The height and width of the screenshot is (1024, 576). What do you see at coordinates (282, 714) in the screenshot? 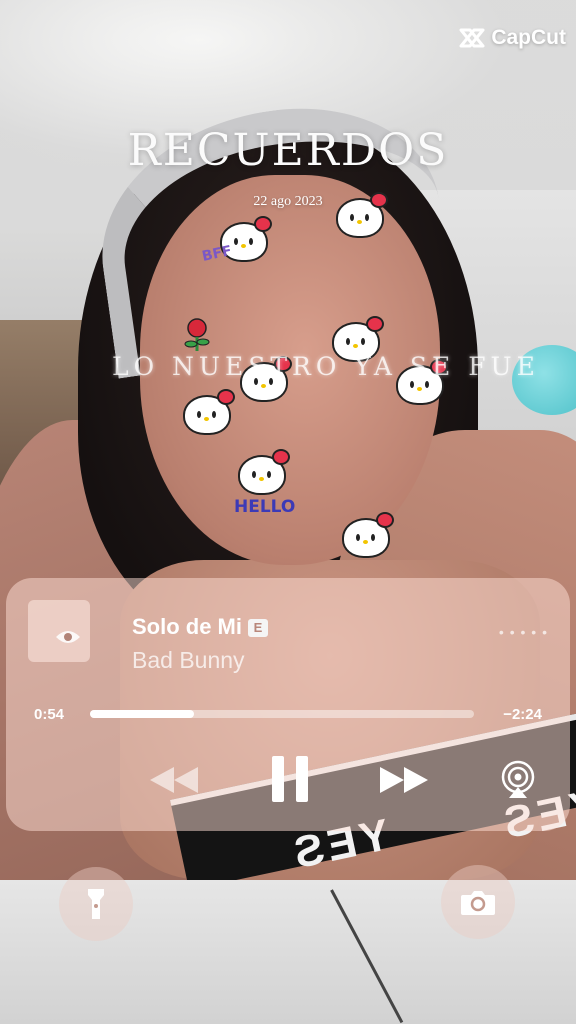
I see `progress-slider` at bounding box center [282, 714].